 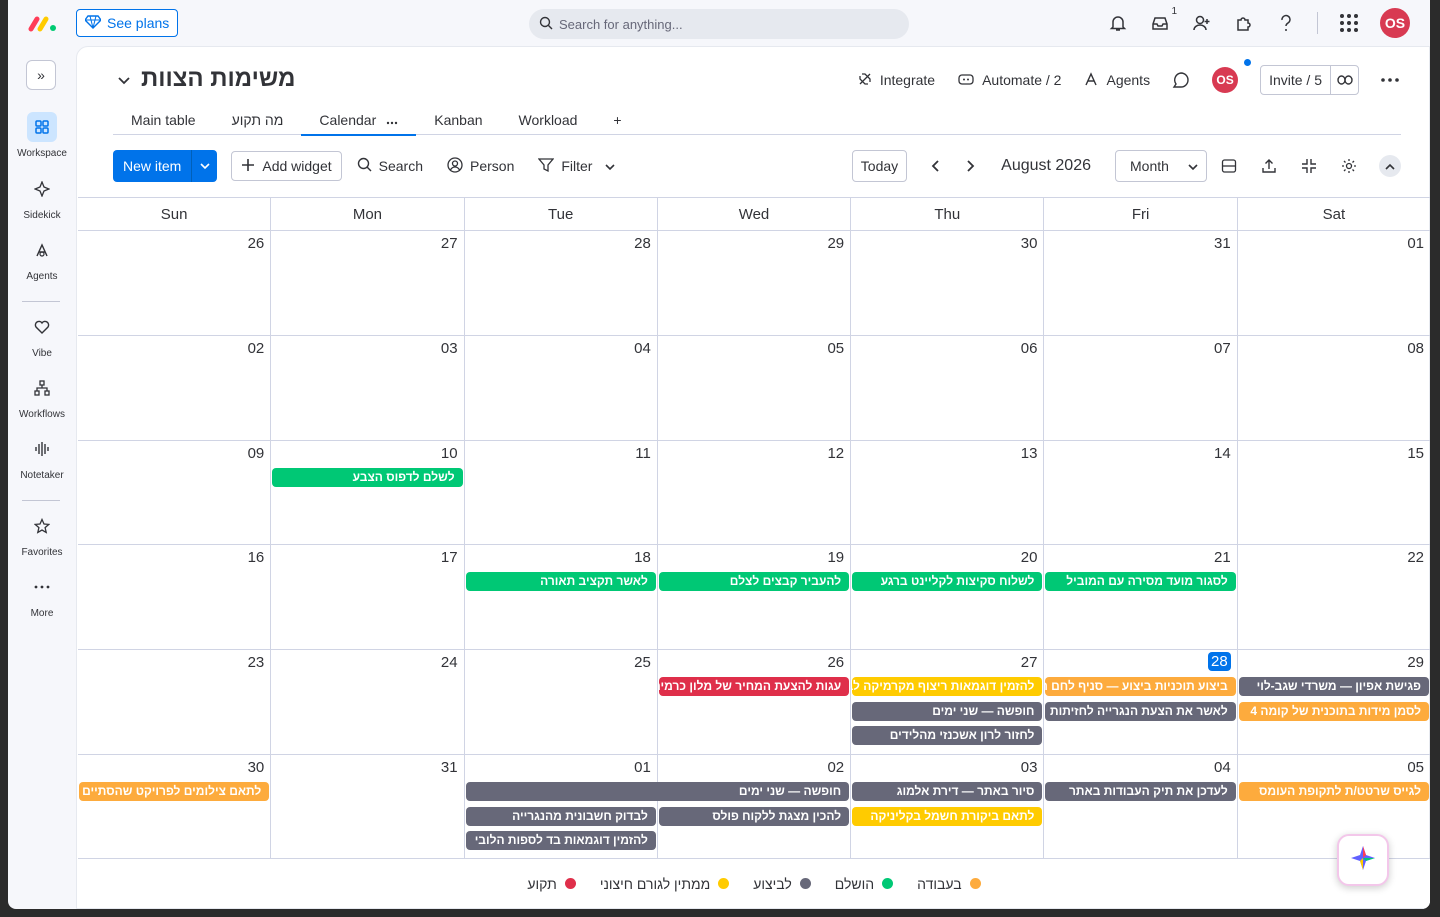 I want to click on sidebar-item-sidekick: Sidekick, so click(x=42, y=197).